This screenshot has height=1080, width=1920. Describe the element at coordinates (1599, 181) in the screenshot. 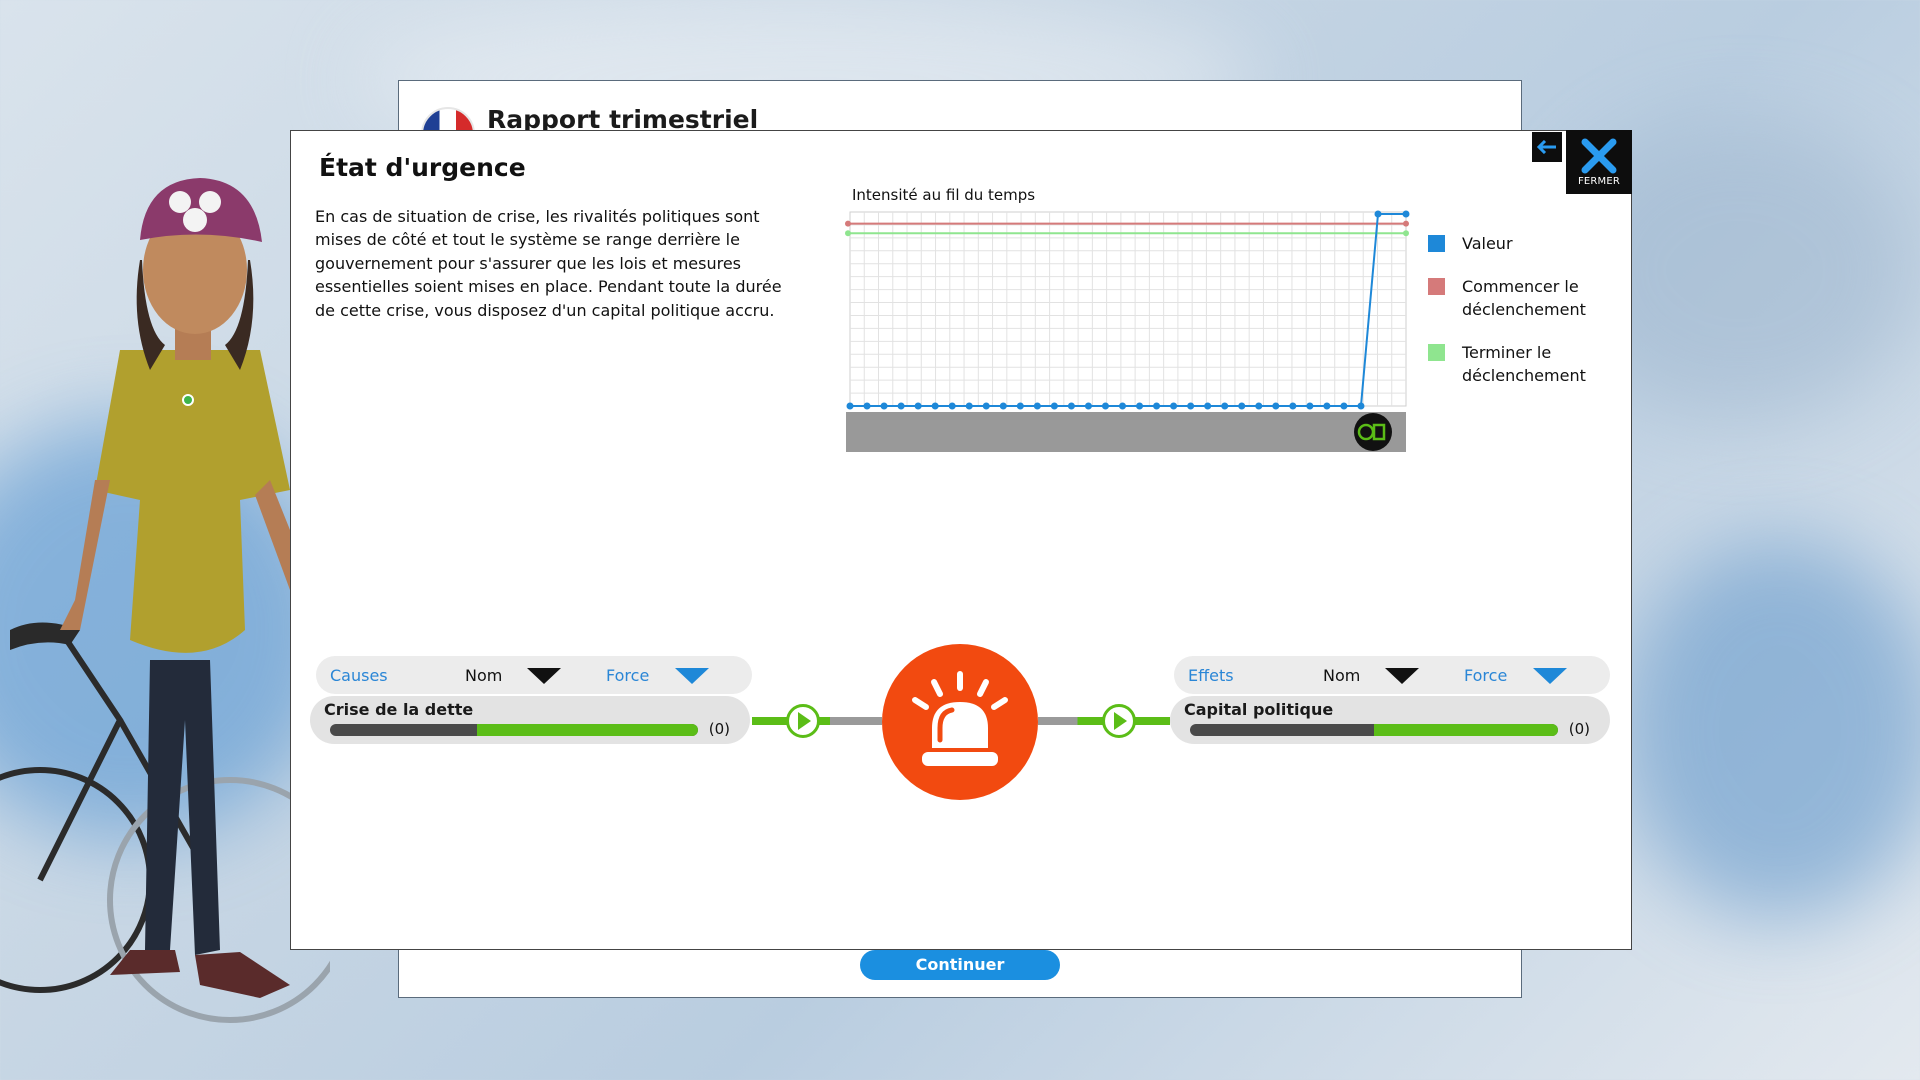

I see `close-label: FERMER` at that location.